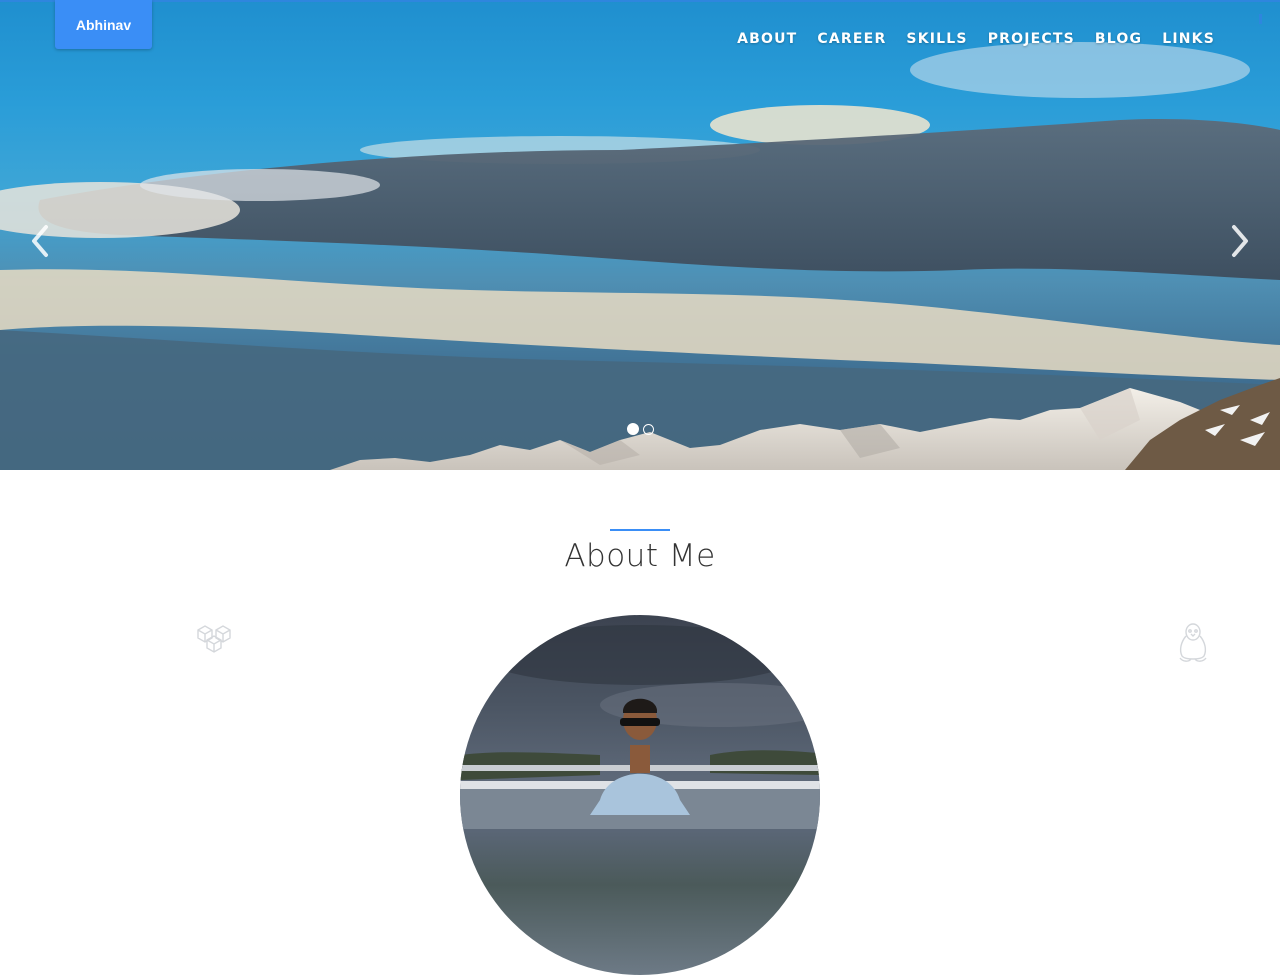 Image resolution: width=1280 pixels, height=975 pixels. What do you see at coordinates (640, 727) in the screenshot?
I see `profile-photo-image` at bounding box center [640, 727].